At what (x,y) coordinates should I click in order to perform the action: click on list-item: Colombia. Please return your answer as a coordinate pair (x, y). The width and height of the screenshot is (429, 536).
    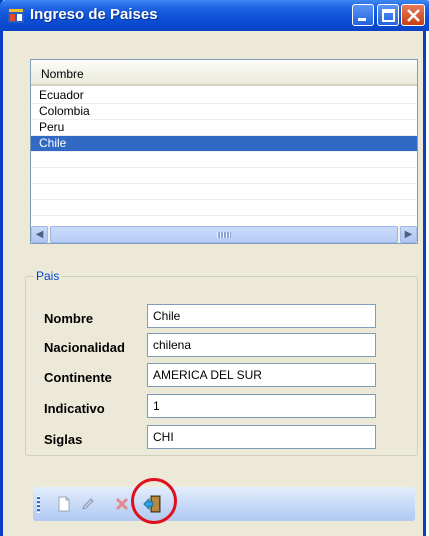
    Looking at the image, I should click on (224, 112).